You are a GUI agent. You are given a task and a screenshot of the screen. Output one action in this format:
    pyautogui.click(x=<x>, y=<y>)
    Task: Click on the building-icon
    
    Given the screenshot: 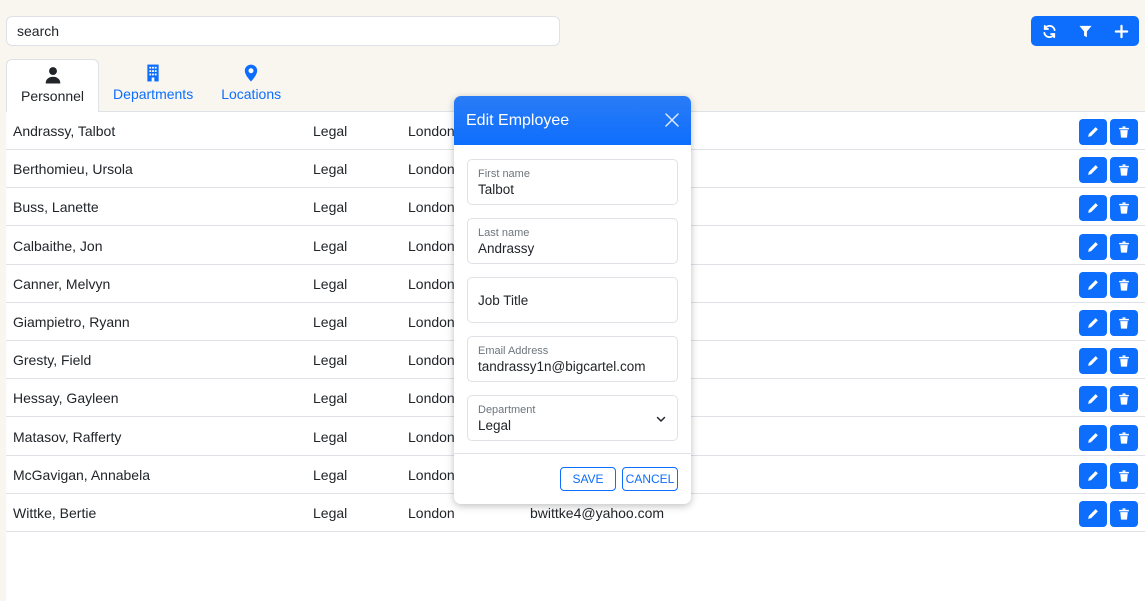 What is the action you would take?
    pyautogui.click(x=153, y=73)
    